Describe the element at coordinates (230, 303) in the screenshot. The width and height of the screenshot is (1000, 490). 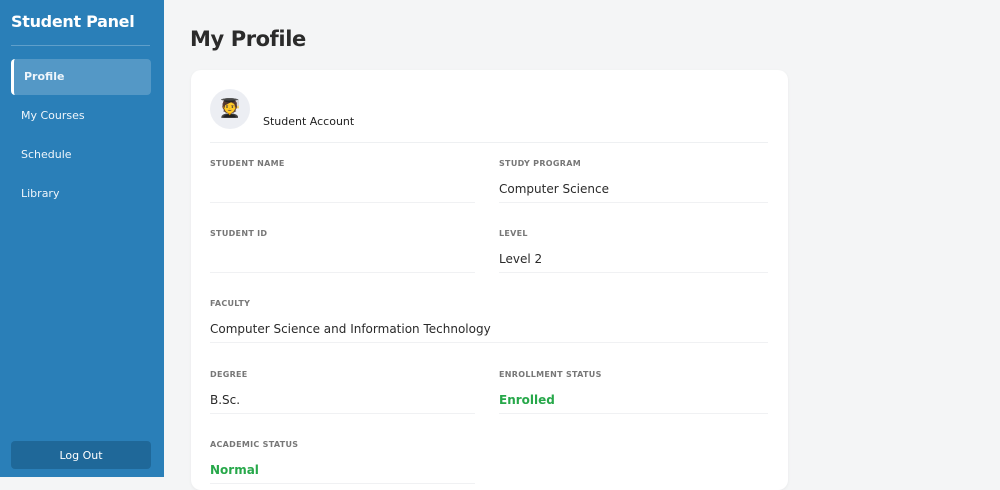
I see `field-label: FACULTY` at that location.